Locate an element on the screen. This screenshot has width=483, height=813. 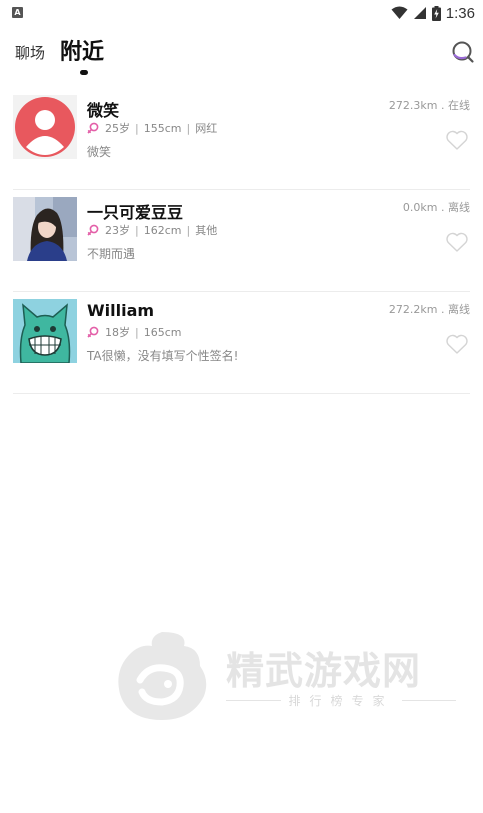
distance-status: 272.3km . 在线 is located at coordinates (429, 105).